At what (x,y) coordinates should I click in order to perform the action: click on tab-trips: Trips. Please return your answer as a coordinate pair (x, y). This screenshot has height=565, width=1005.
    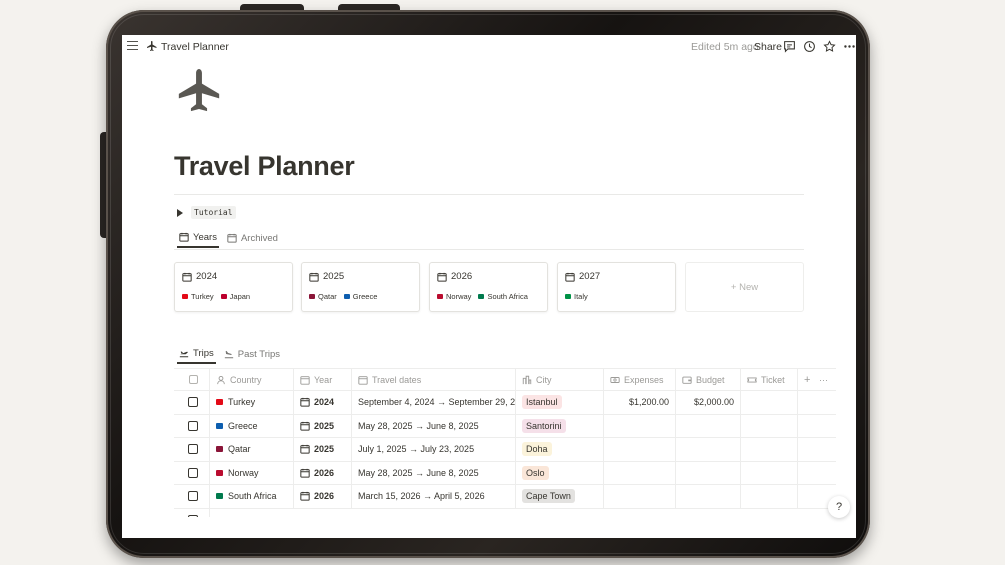
    Looking at the image, I should click on (196, 354).